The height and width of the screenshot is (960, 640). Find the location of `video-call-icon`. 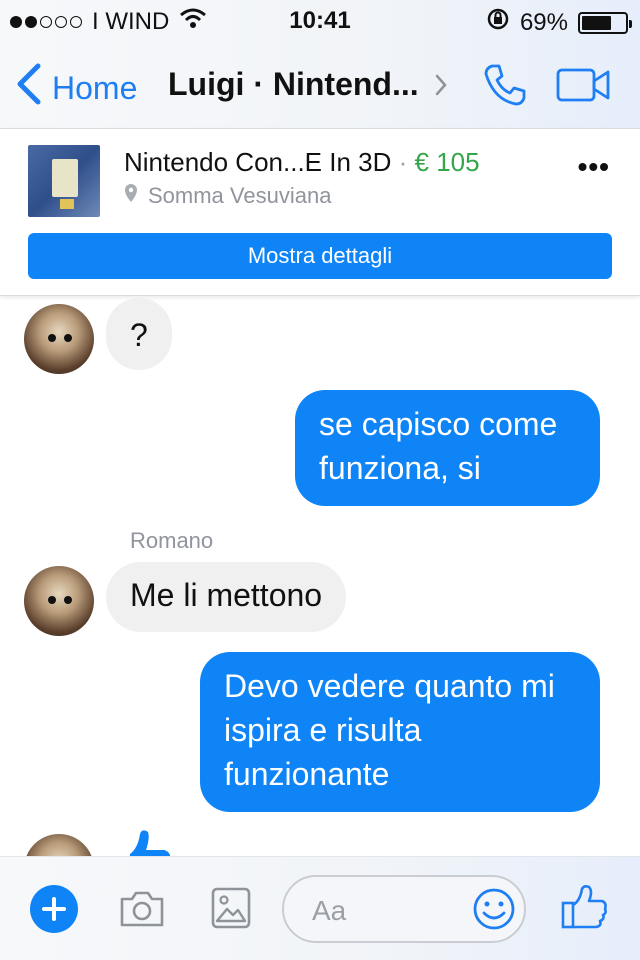

video-call-icon is located at coordinates (583, 87).